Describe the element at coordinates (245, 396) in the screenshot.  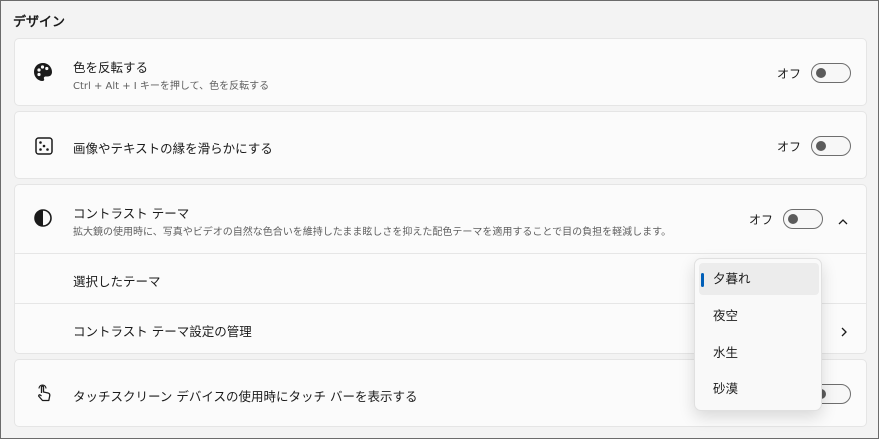
I see `touch-bar-title: タッチスクリーン デバイスの使用時にタッチ バーを表示する` at that location.